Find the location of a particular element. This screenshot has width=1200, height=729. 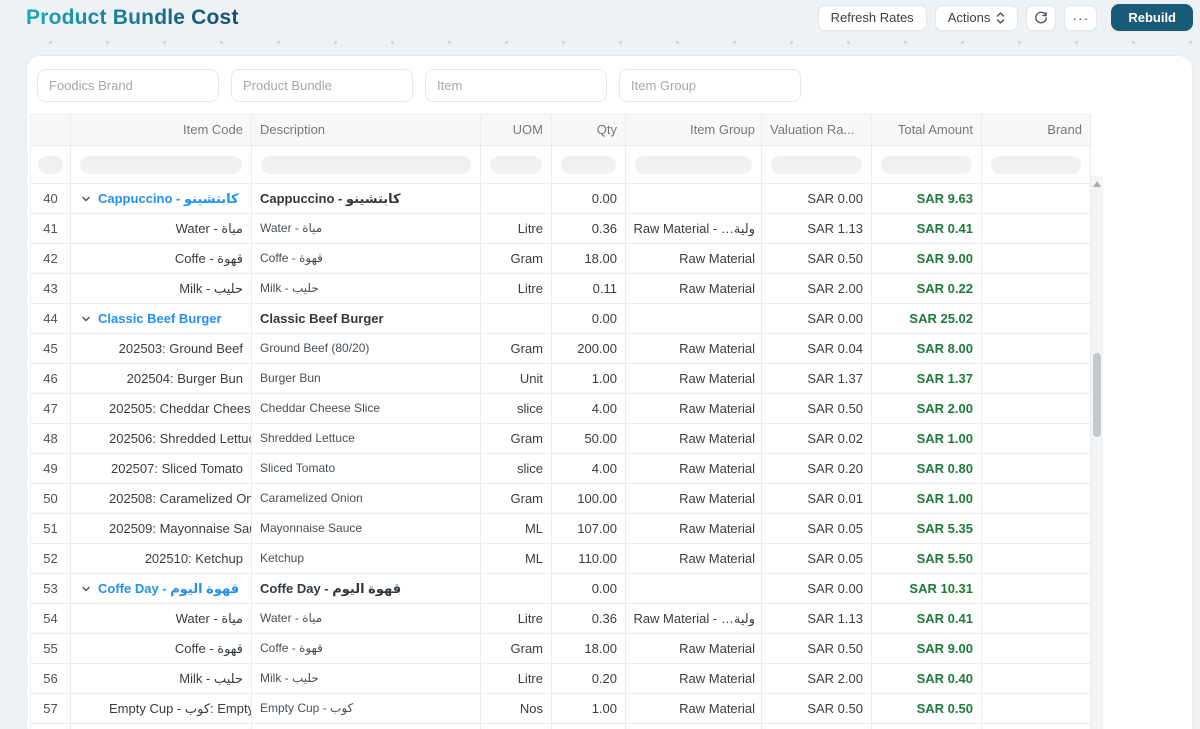

description-column-filter-input is located at coordinates (366, 164).